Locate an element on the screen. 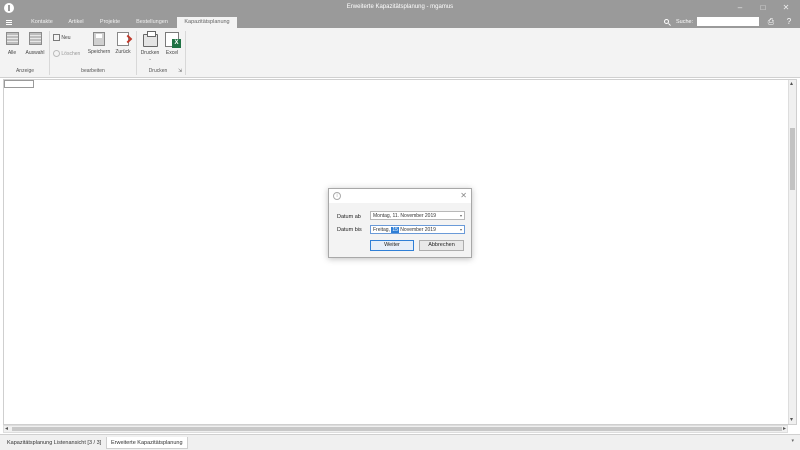  help-icon: ? is located at coordinates (789, 22).